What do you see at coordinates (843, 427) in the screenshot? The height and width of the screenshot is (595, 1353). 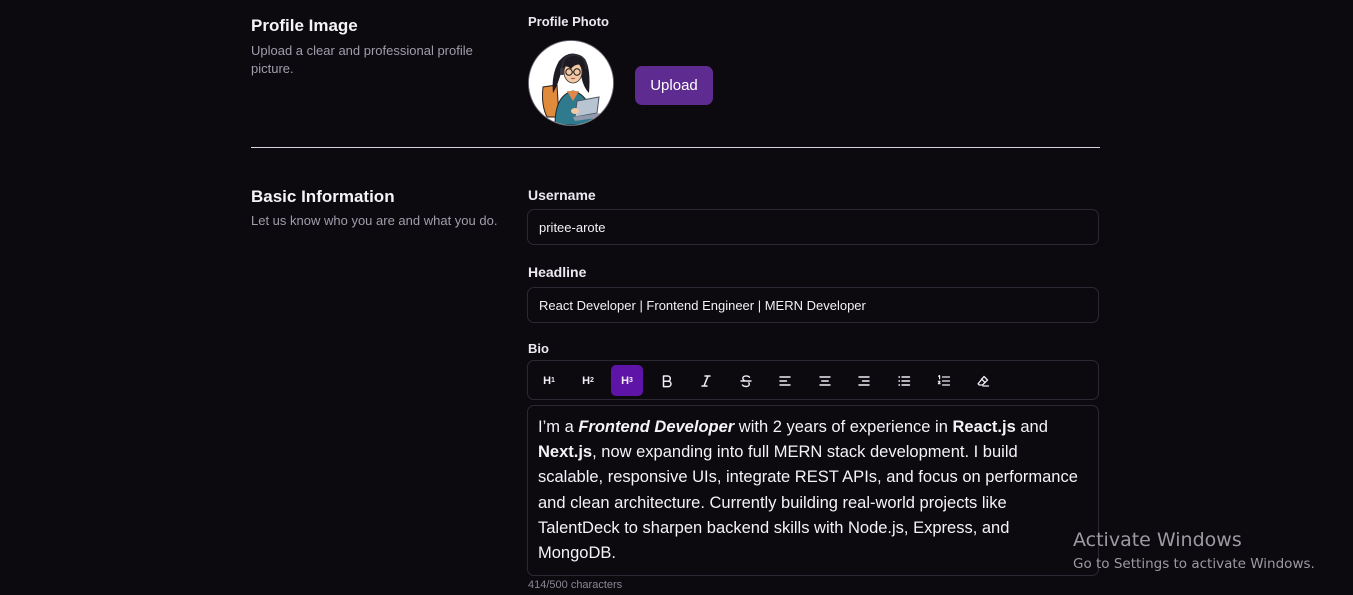 I see `bio-text: with 2 years of experience in` at bounding box center [843, 427].